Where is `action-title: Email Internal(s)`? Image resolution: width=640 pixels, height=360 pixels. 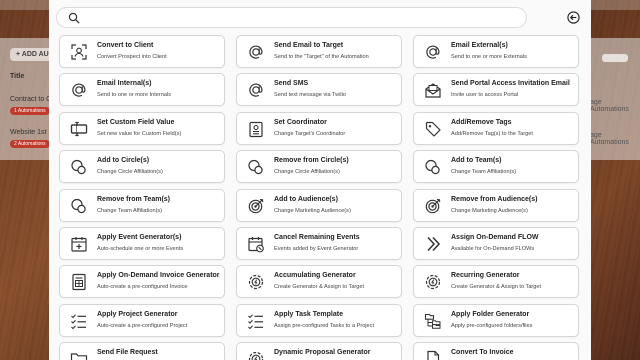
action-title: Email Internal(s) is located at coordinates (124, 84).